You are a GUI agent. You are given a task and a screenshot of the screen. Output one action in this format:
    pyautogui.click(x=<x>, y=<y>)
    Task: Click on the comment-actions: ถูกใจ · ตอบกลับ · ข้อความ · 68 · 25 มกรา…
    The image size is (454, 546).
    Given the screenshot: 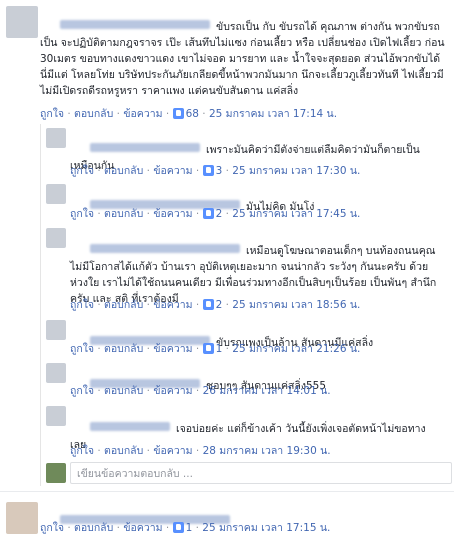 What is the action you would take?
    pyautogui.click(x=189, y=114)
    